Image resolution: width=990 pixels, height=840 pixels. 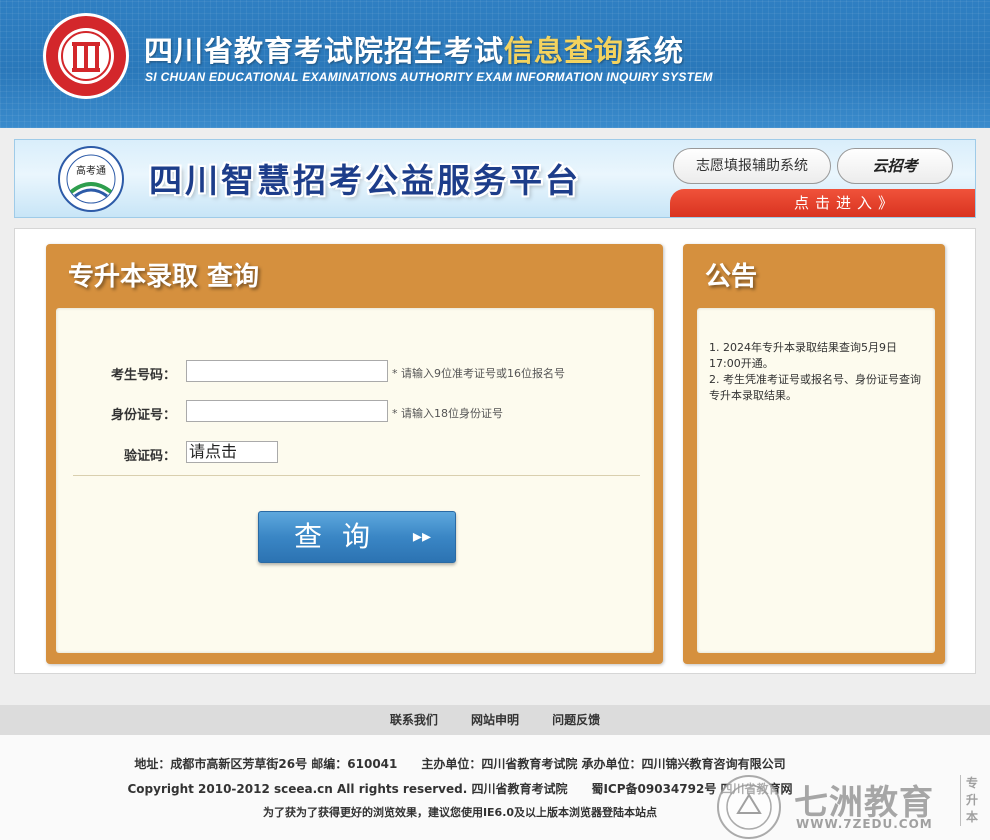 What do you see at coordinates (324, 51) in the screenshot?
I see `title-part1: 四川省教育考试院招生考试` at bounding box center [324, 51].